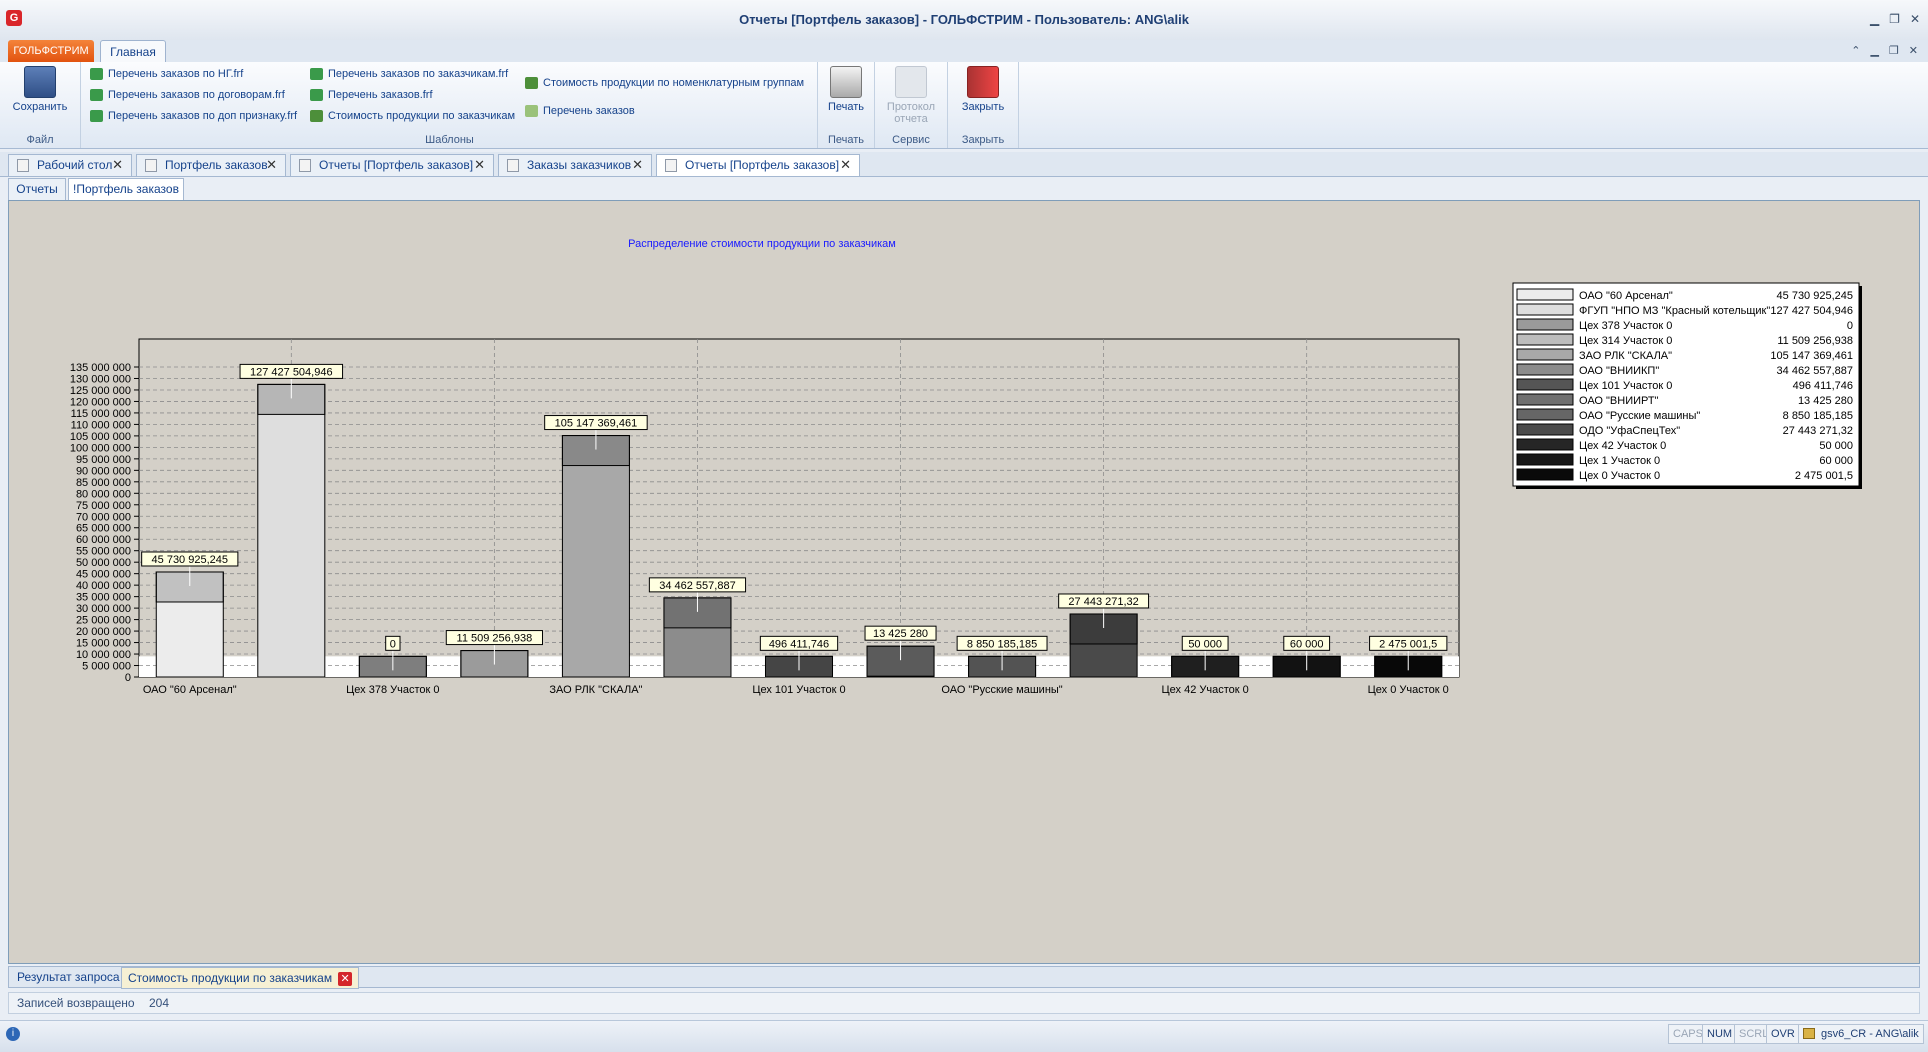 The width and height of the screenshot is (1928, 1052). Describe the element at coordinates (1626, 296) in the screenshot. I see `legend-entry: ОАО "60 Арсенал"` at that location.